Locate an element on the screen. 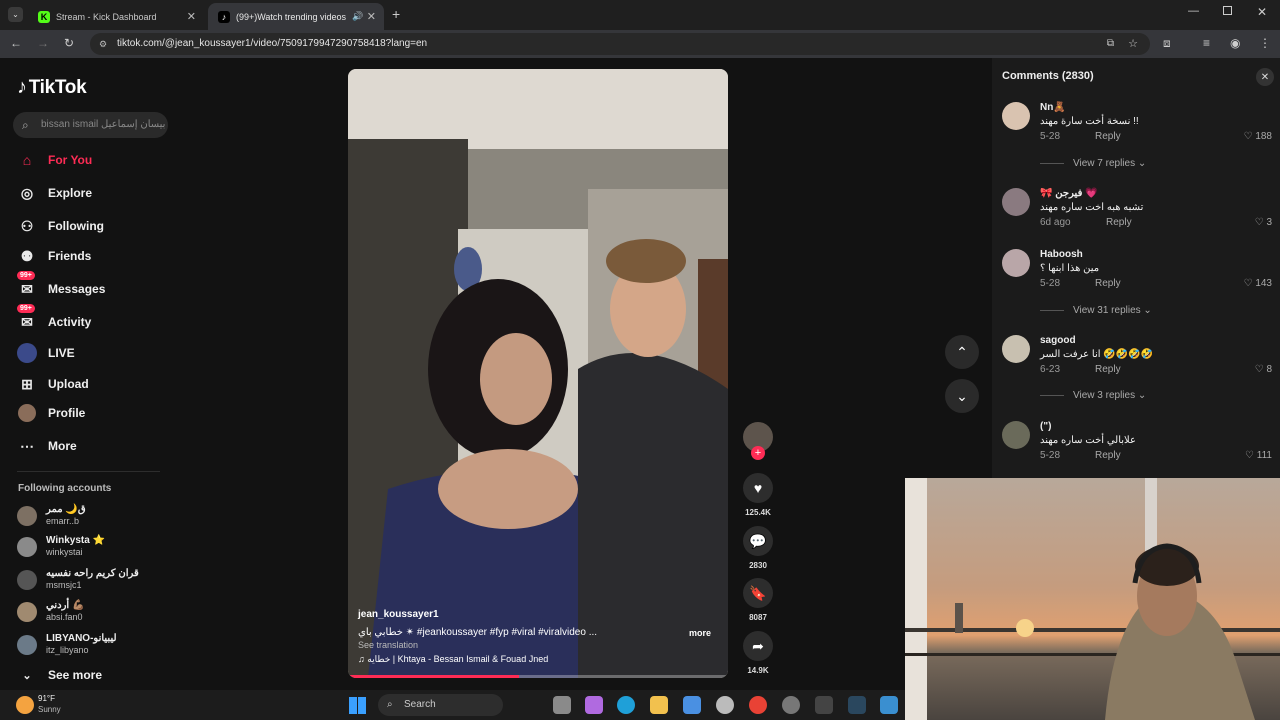 This screenshot has width=1280, height=720. sidebar-item-live: LIVE is located at coordinates (46, 353).